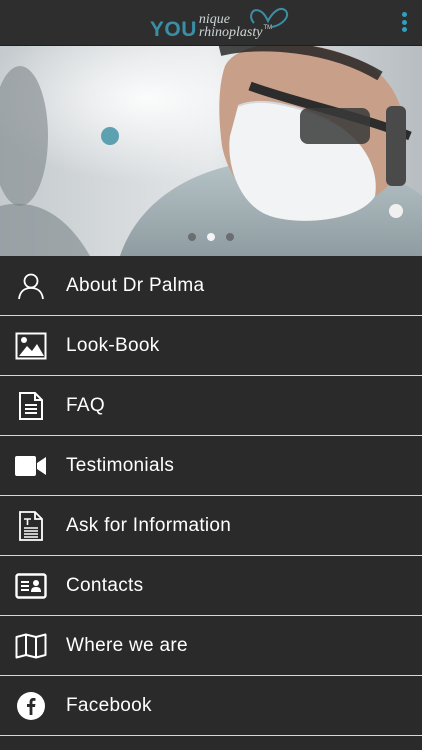 This screenshot has height=750, width=422. What do you see at coordinates (269, 17) in the screenshot?
I see `logo-heart-icon` at bounding box center [269, 17].